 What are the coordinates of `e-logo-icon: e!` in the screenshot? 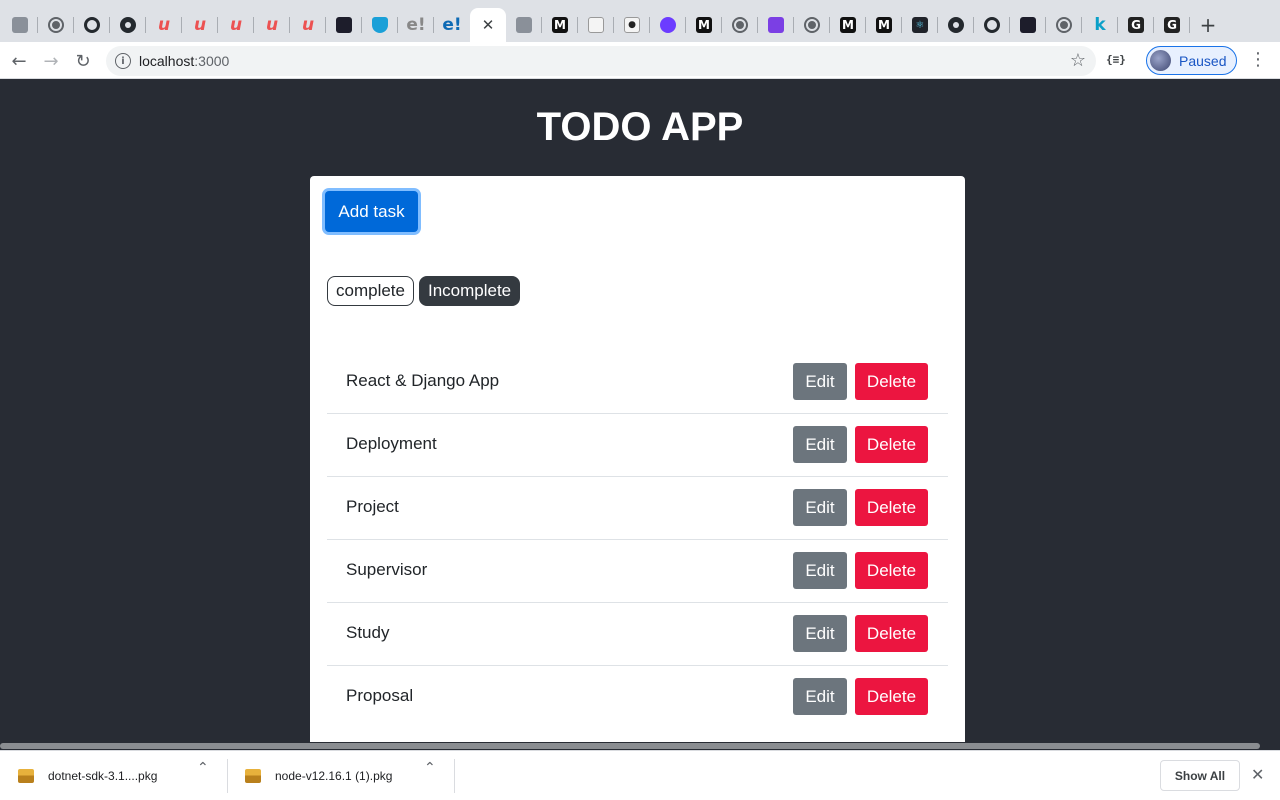 It's located at (452, 25).